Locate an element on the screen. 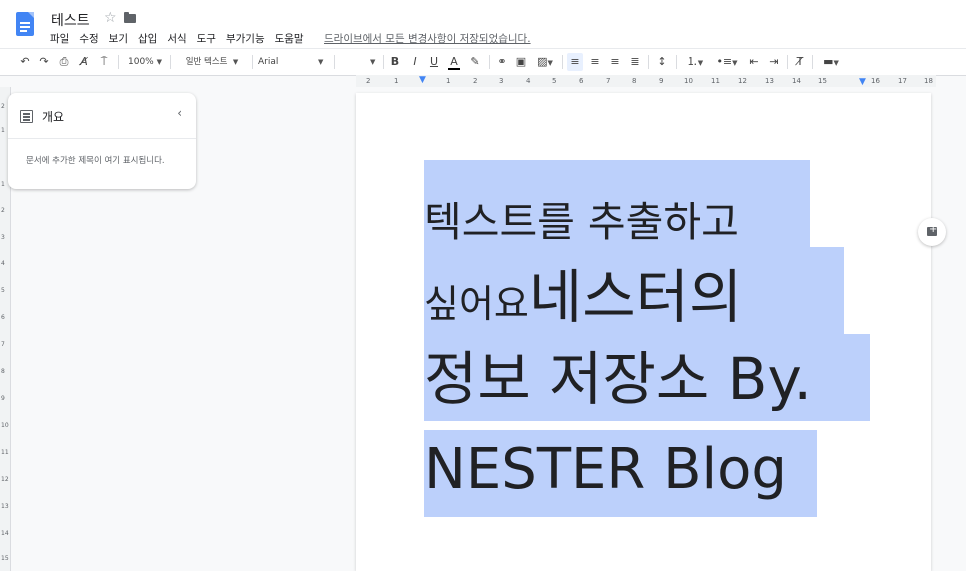 The image size is (966, 571). decrease-indent-icon: ⇤ is located at coordinates (754, 62).